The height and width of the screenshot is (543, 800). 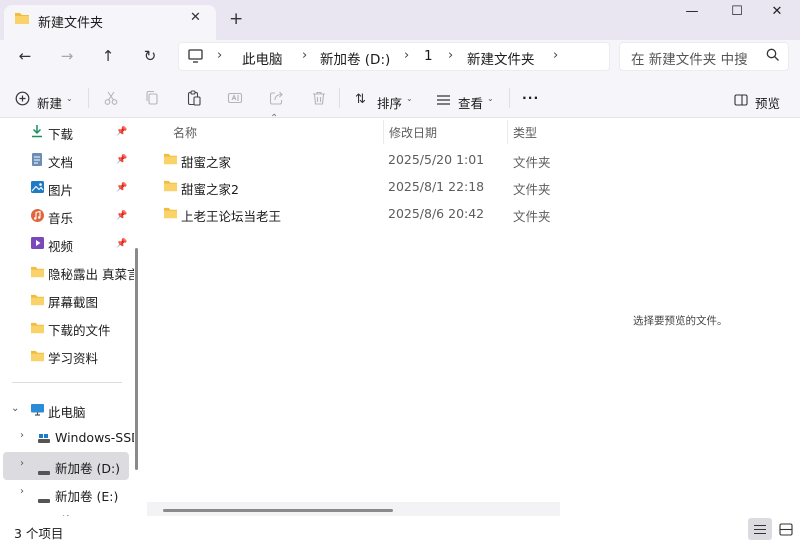 What do you see at coordinates (689, 58) in the screenshot?
I see `search-input: 在 新建文件夹 中搜` at bounding box center [689, 58].